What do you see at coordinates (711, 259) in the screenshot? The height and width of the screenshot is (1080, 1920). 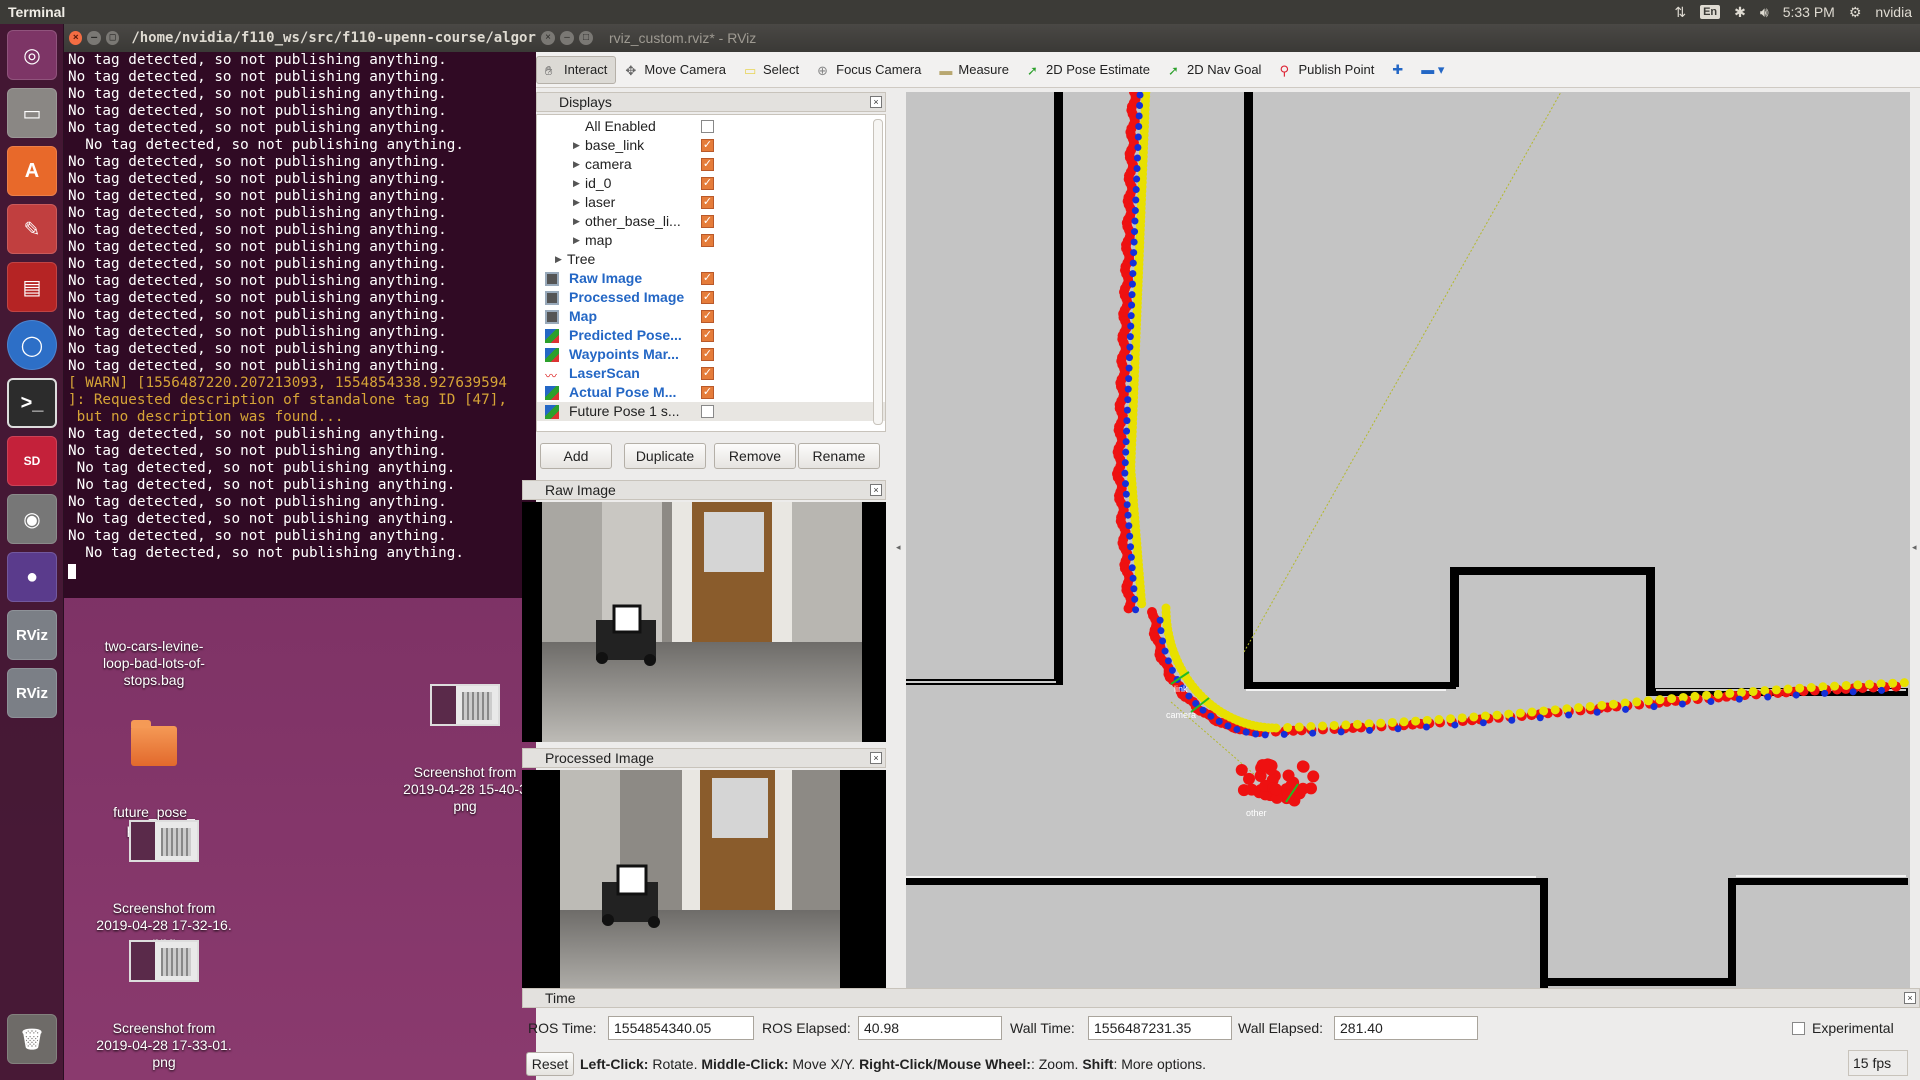 I see `display-item: ▶ Tree` at bounding box center [711, 259].